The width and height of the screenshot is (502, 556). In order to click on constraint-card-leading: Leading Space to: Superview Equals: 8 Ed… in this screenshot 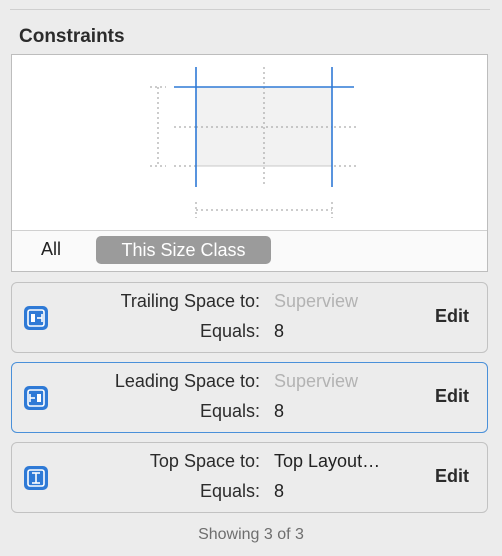, I will do `click(249, 397)`.